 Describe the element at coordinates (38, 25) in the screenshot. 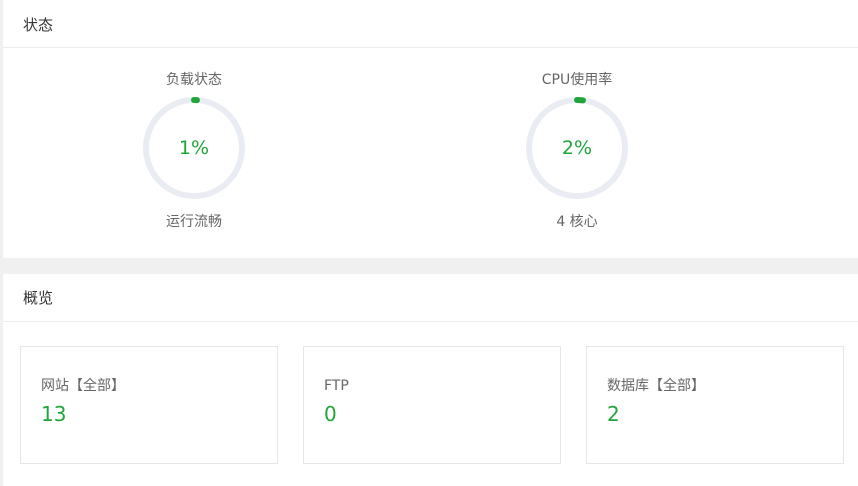

I see `status-panel-title: 状态` at that location.